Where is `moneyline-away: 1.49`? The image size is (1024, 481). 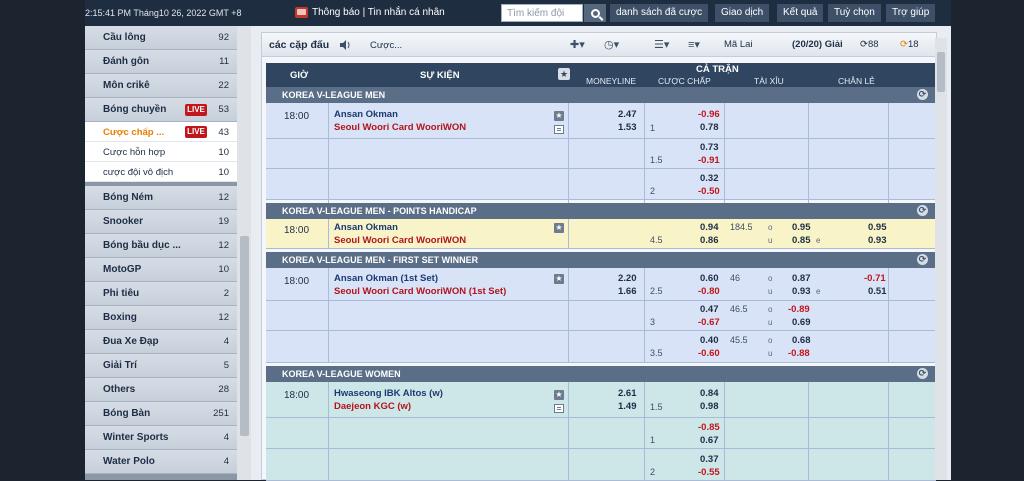
moneyline-away: 1.49 is located at coordinates (627, 406).